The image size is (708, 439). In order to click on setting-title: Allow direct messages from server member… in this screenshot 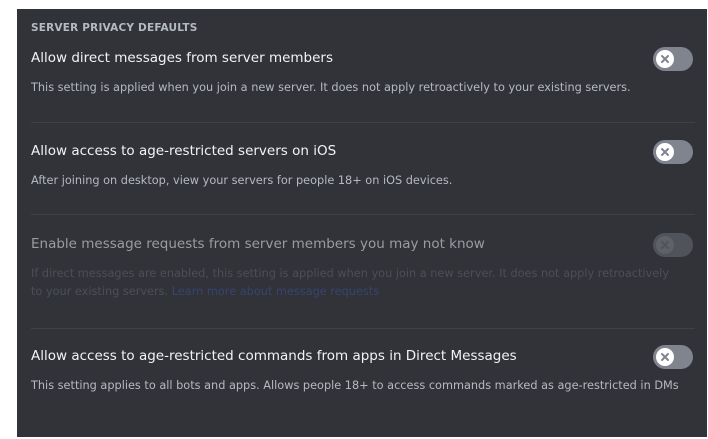, I will do `click(182, 58)`.